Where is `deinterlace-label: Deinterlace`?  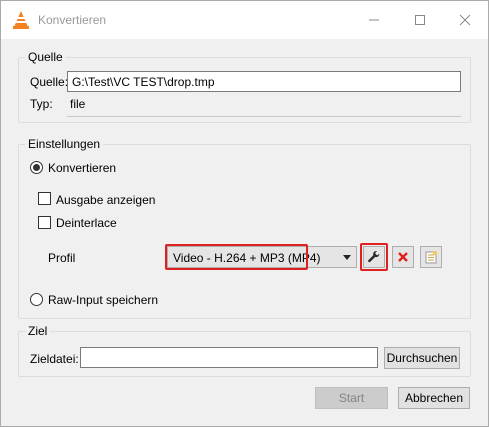 deinterlace-label: Deinterlace is located at coordinates (86, 223).